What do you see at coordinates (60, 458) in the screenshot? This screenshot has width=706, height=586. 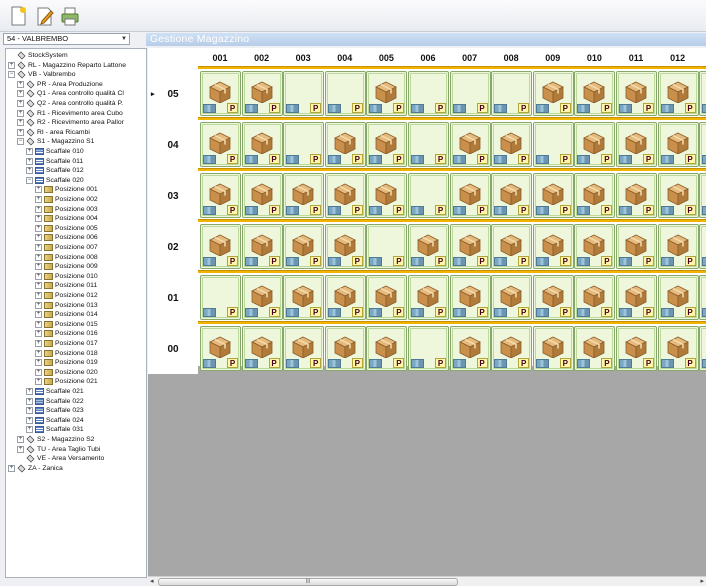 I see `tree-node: VE - Area Versamento` at bounding box center [60, 458].